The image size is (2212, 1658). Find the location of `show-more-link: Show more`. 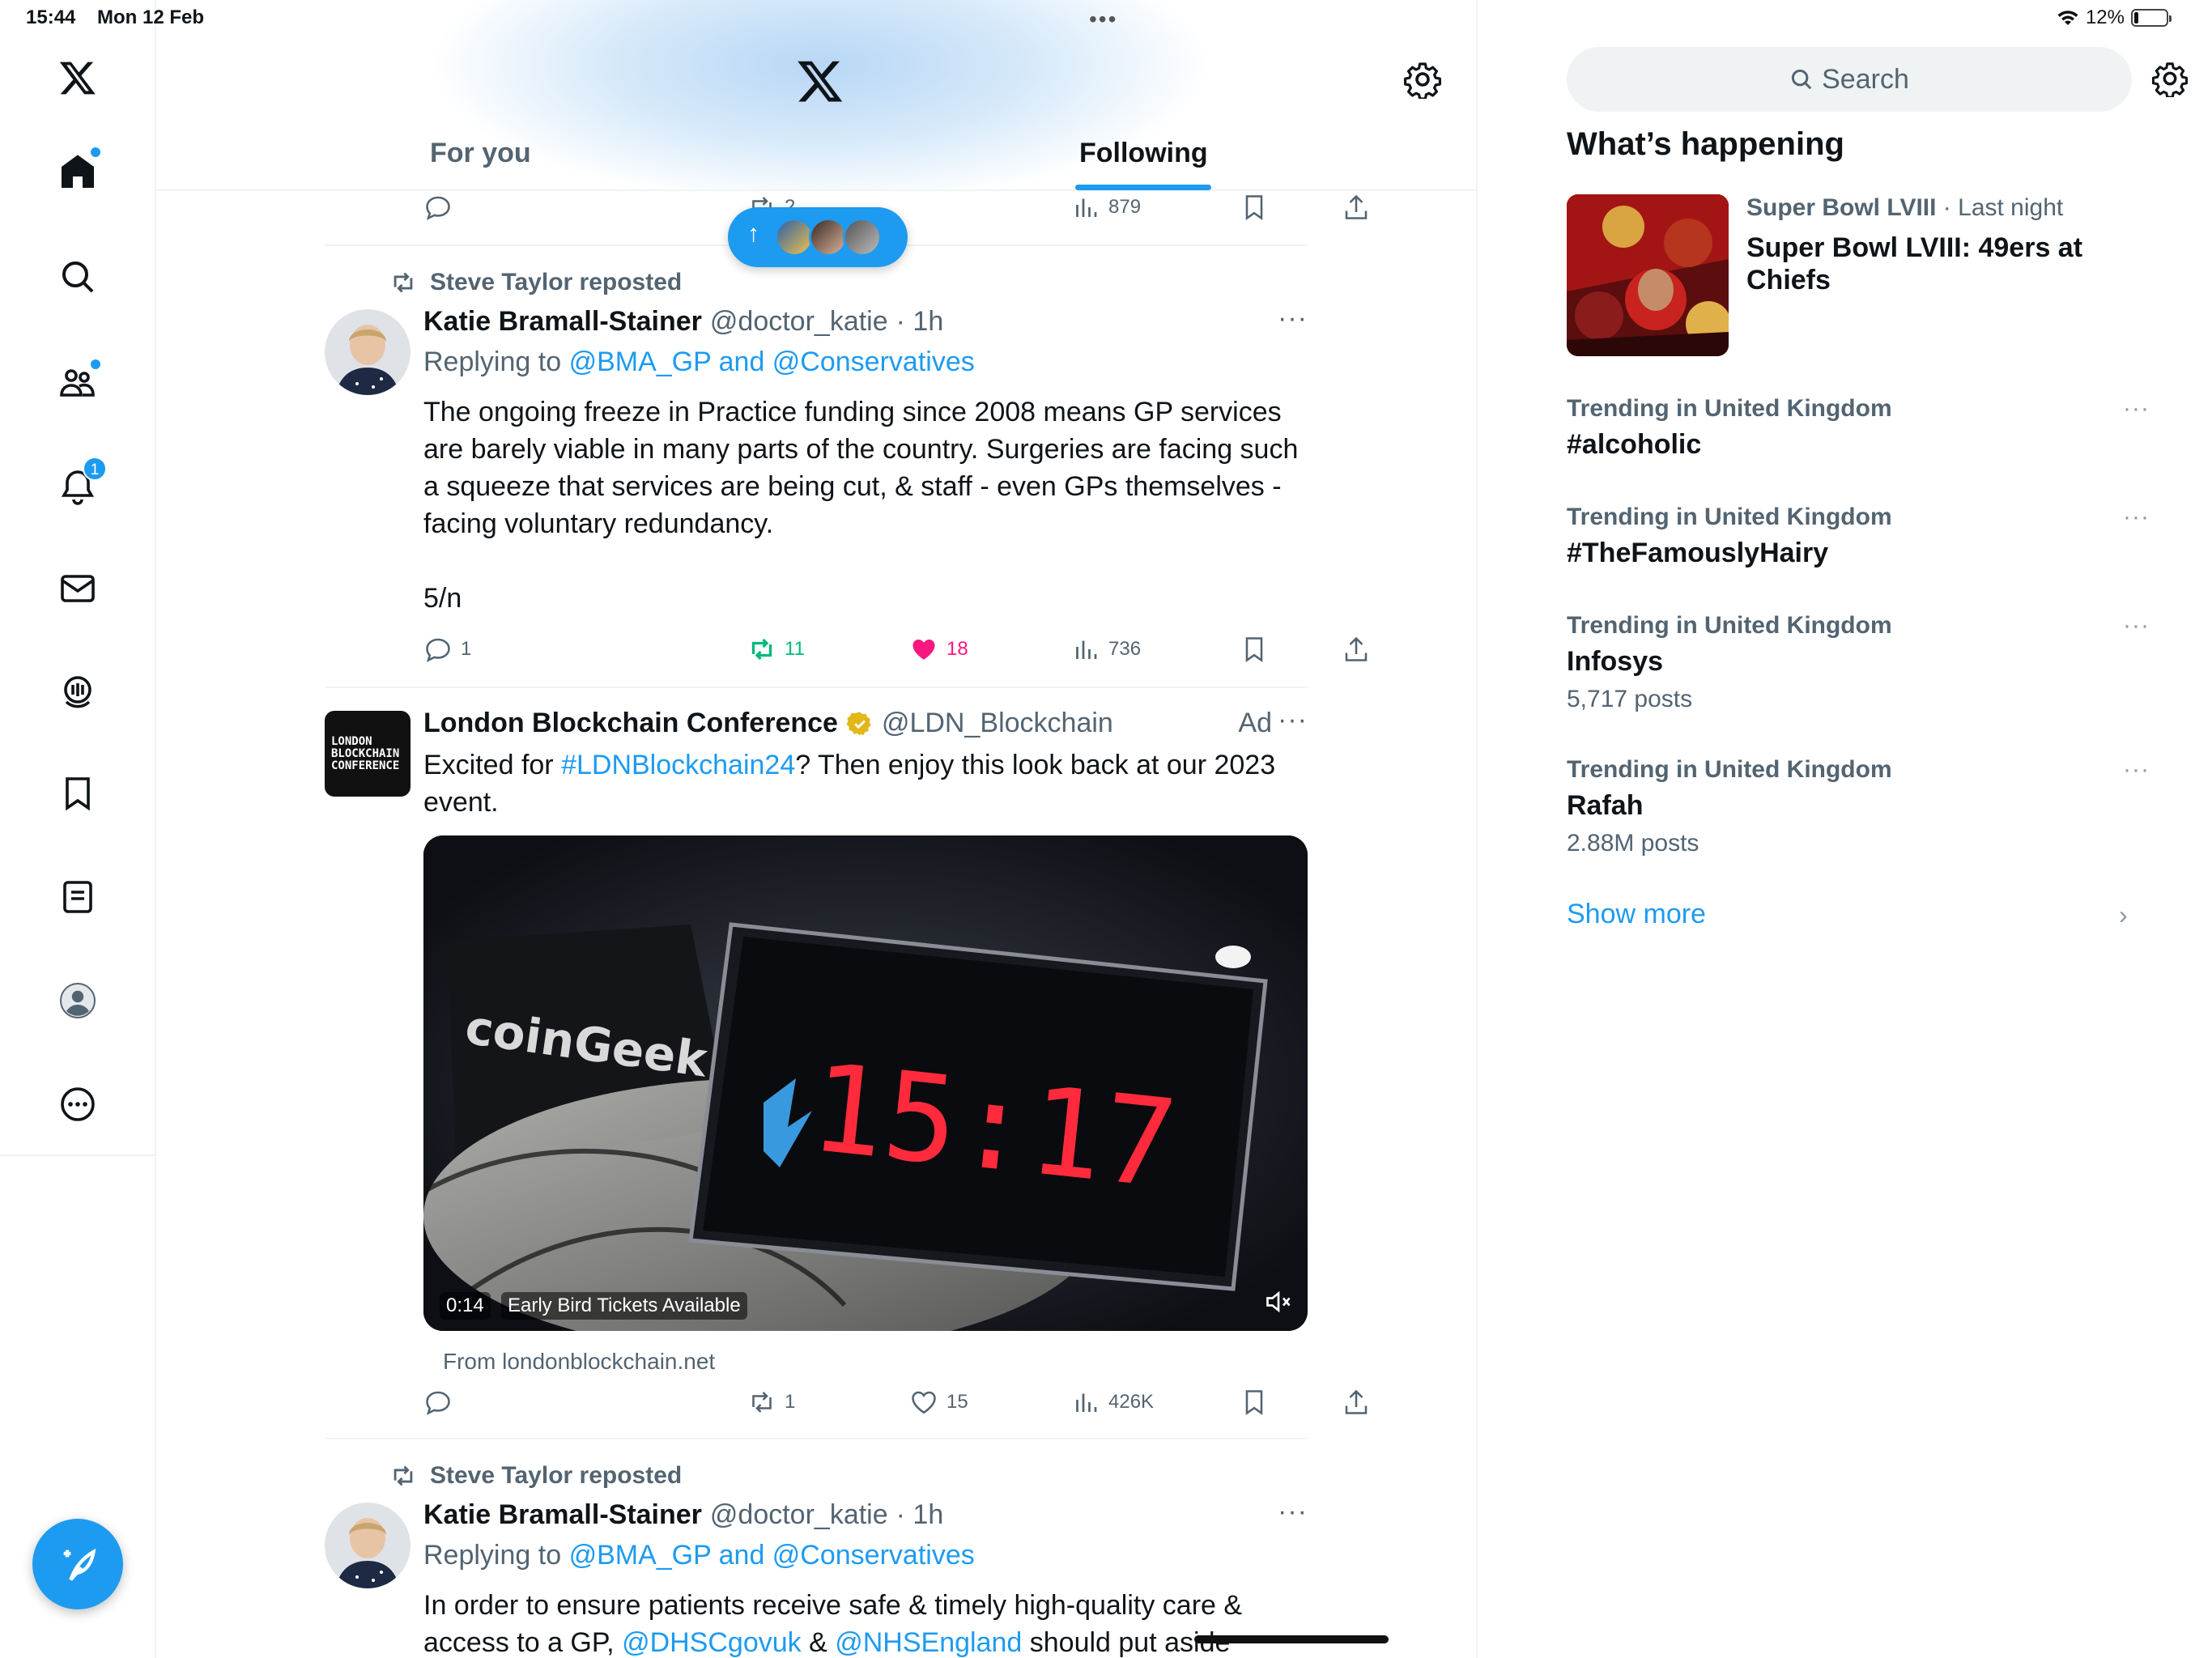

show-more-link: Show more is located at coordinates (1637, 914).